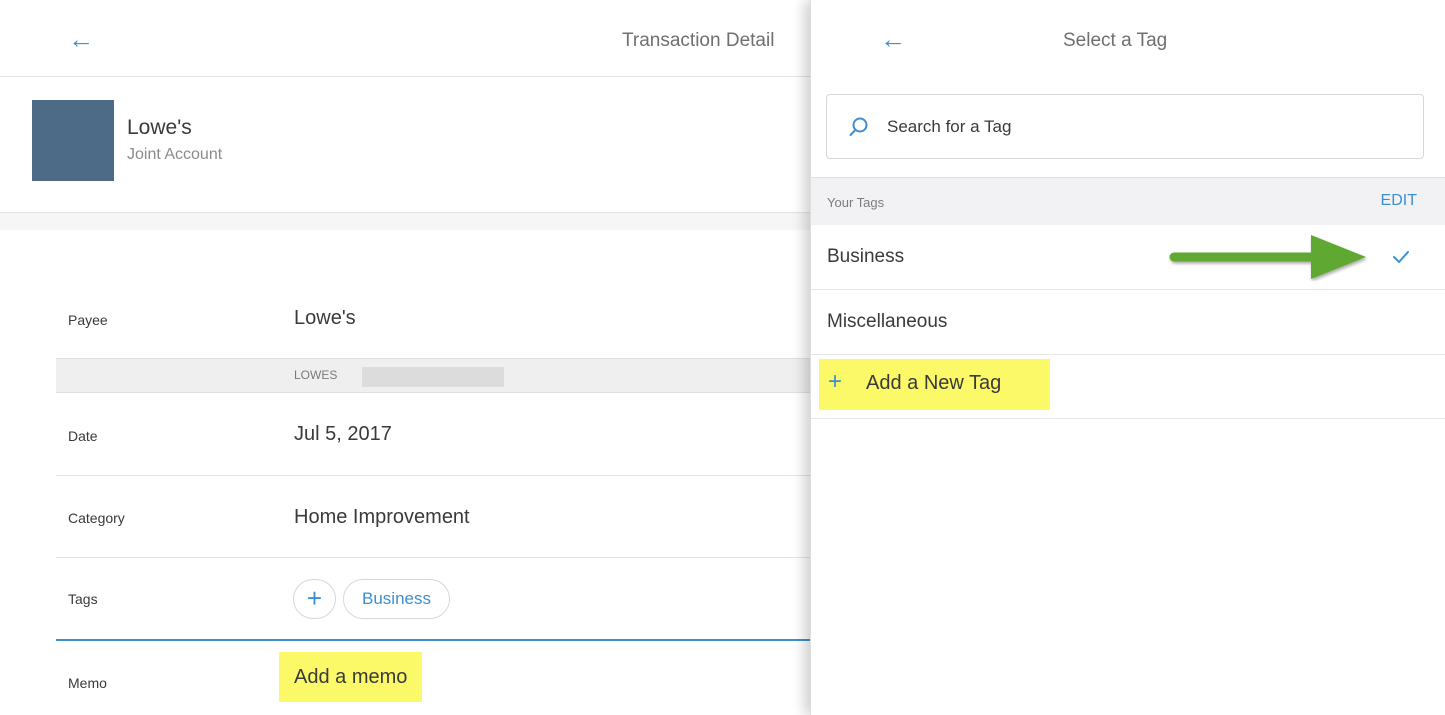  I want to click on tags-label: Tags, so click(83, 599).